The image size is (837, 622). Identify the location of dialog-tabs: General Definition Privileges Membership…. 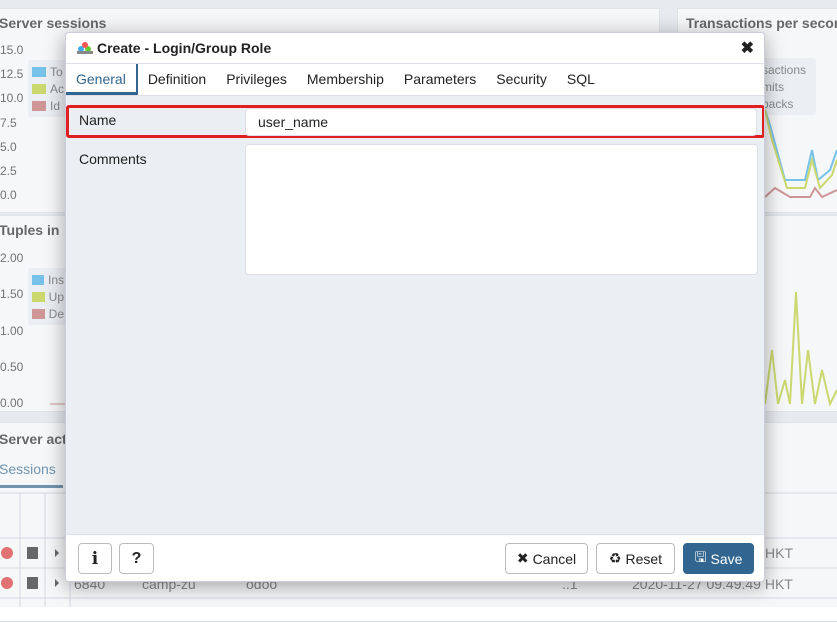
(415, 80).